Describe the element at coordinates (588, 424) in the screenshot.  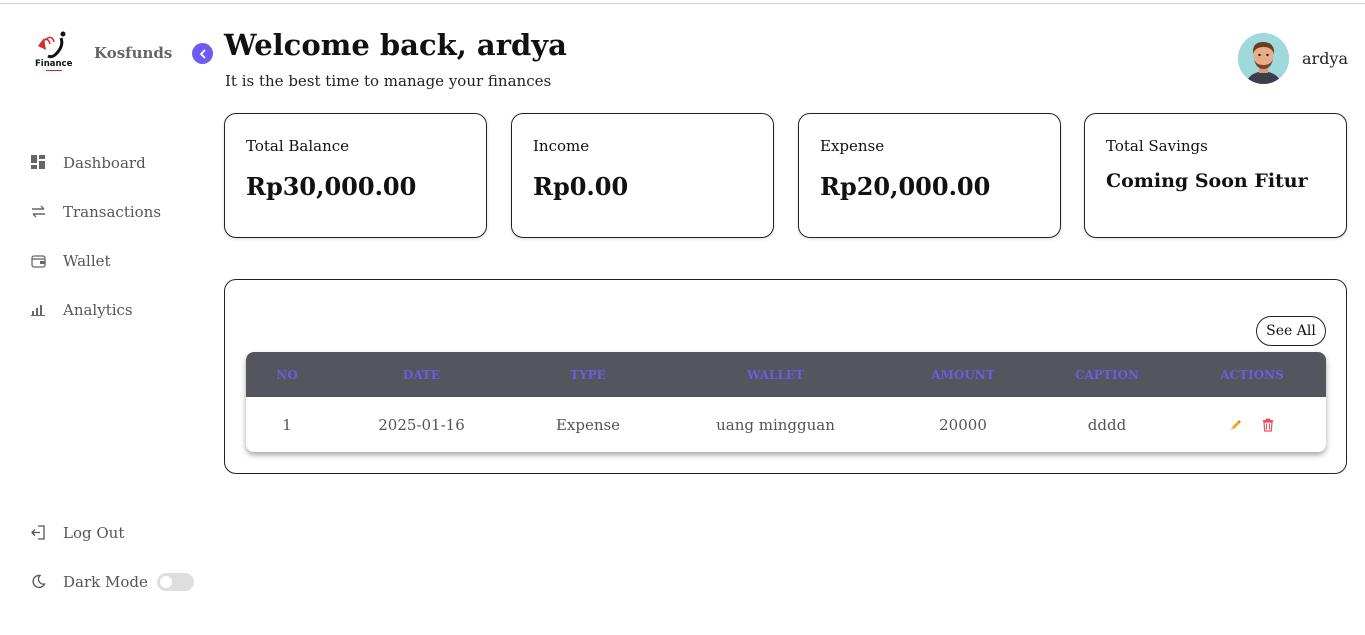
I see `cell-type: Expense` at that location.